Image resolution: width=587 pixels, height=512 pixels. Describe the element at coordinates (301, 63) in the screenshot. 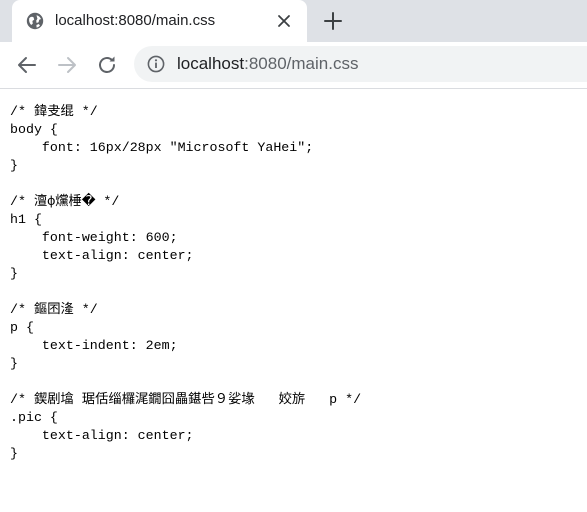

I see `url-path: :8080/main.css` at that location.